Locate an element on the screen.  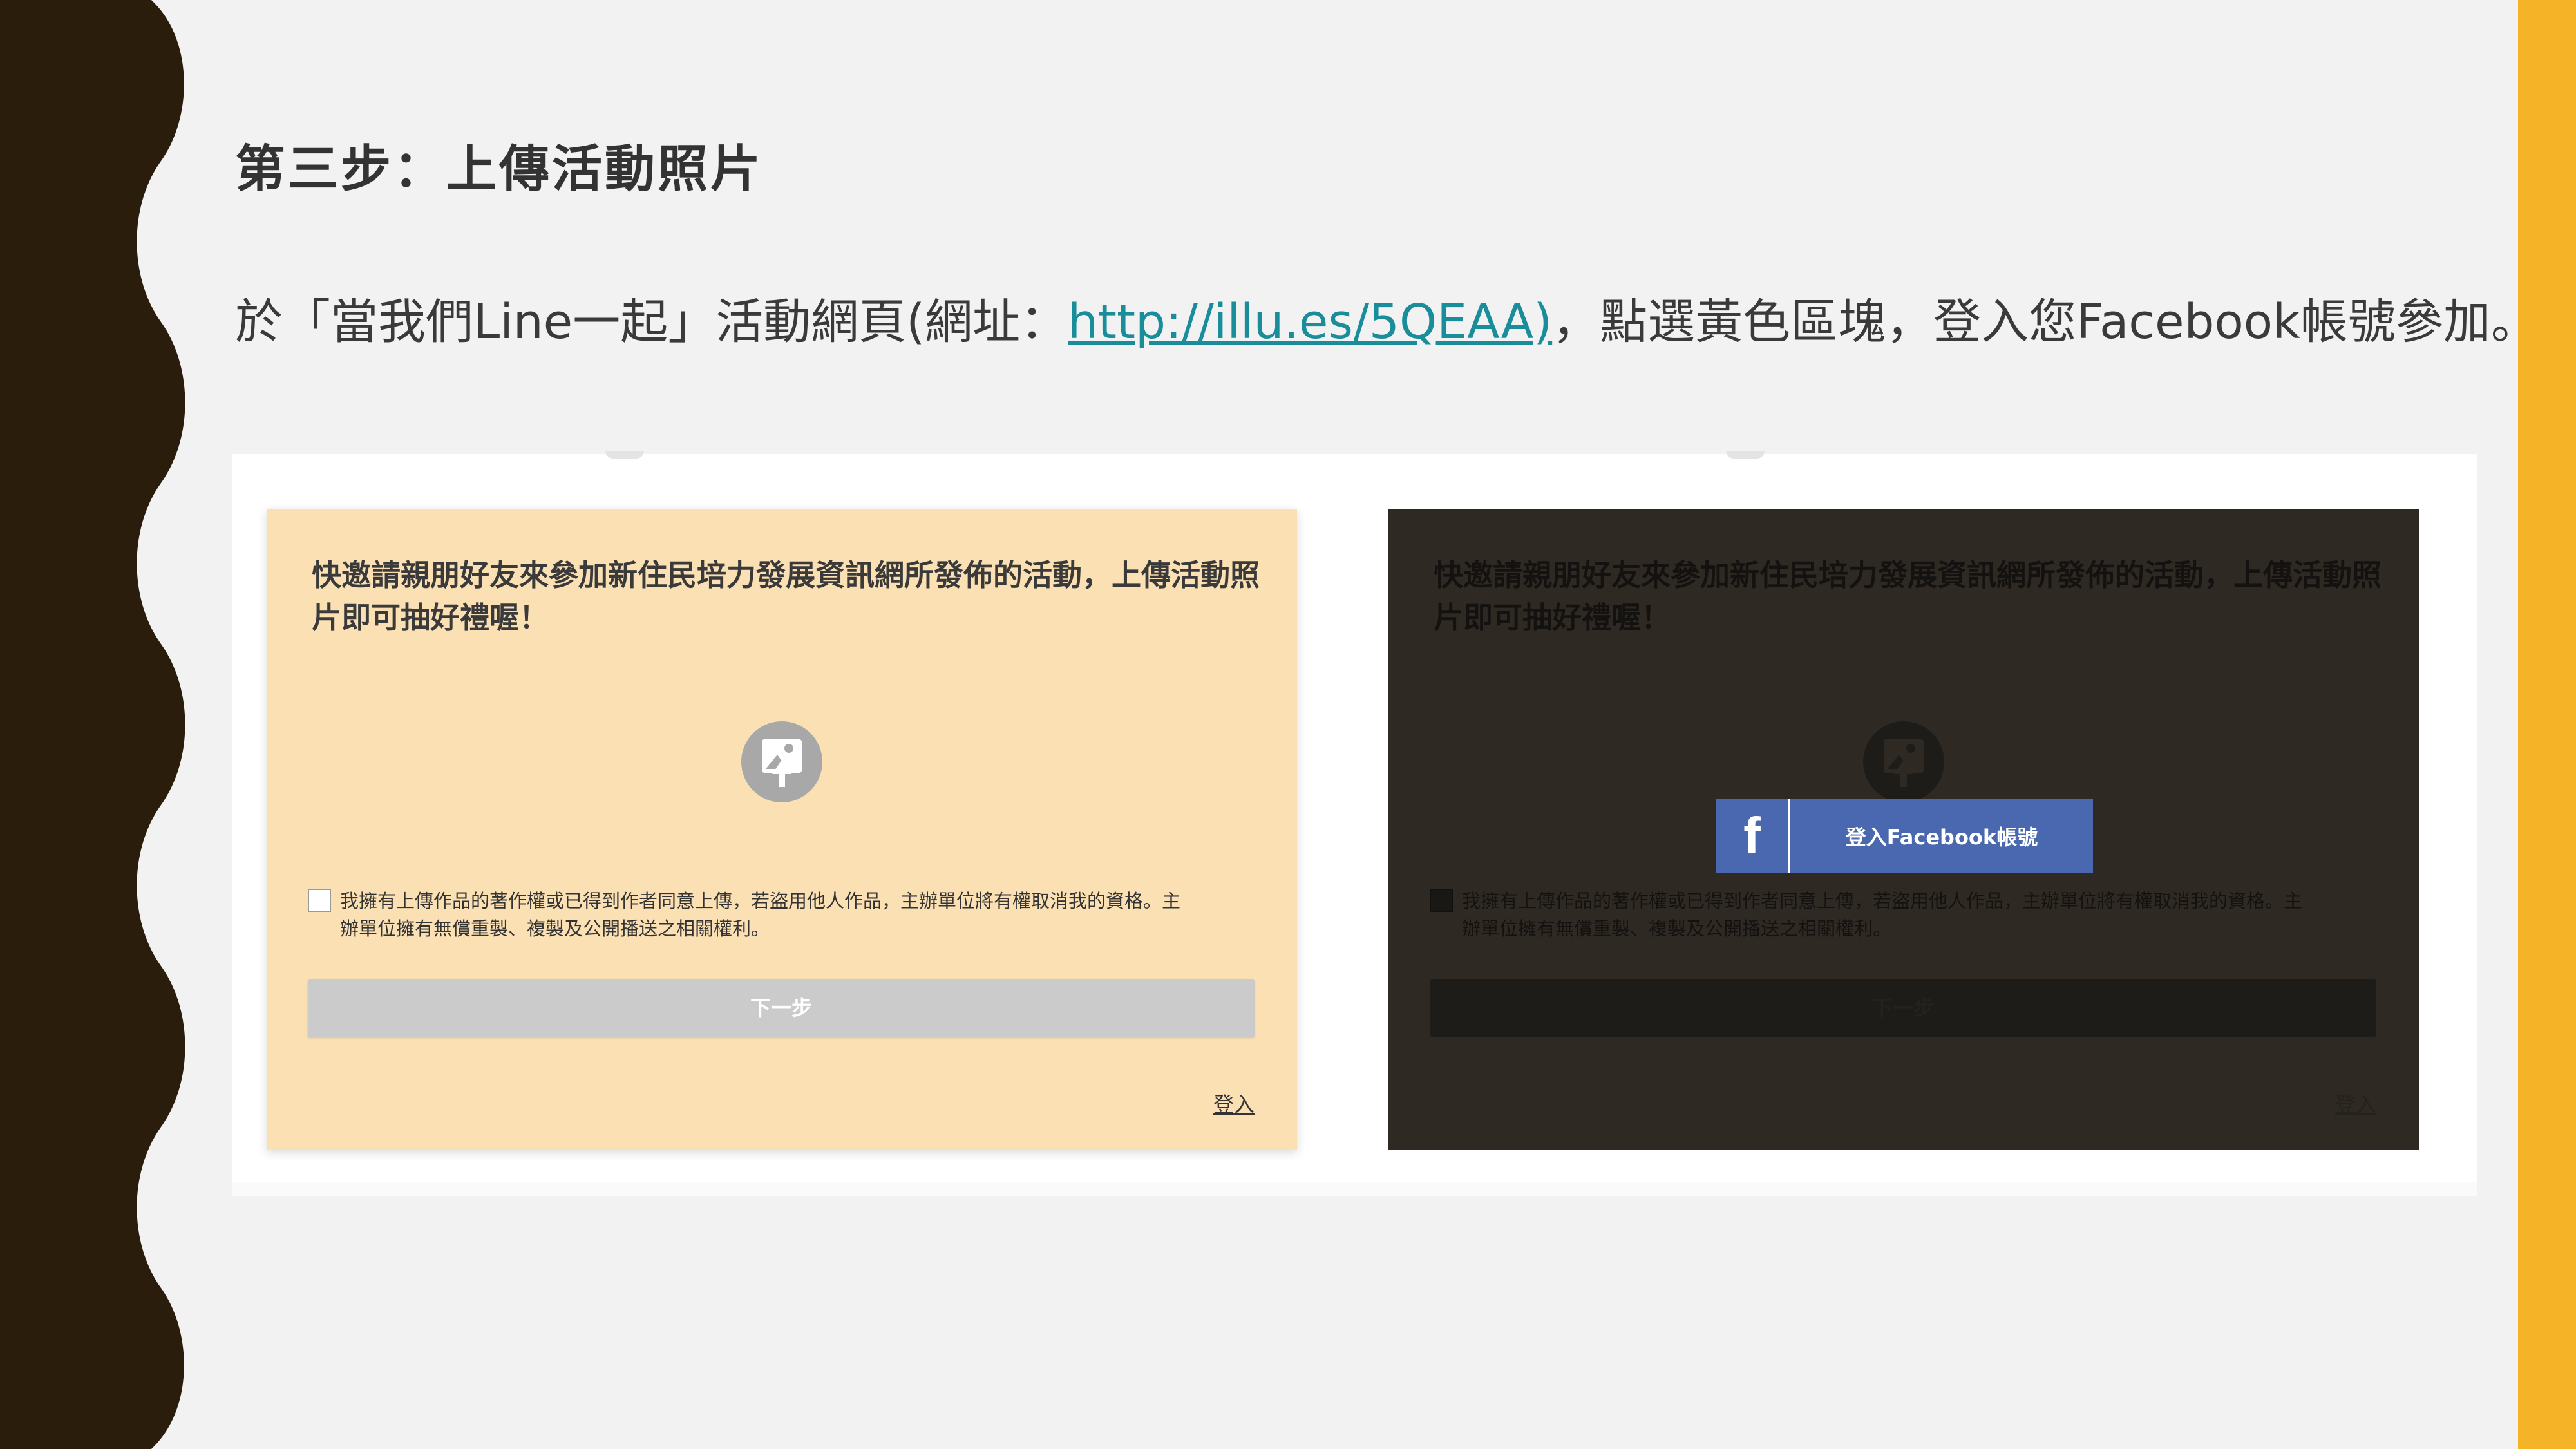
left-wave-decoration is located at coordinates (92, 724).